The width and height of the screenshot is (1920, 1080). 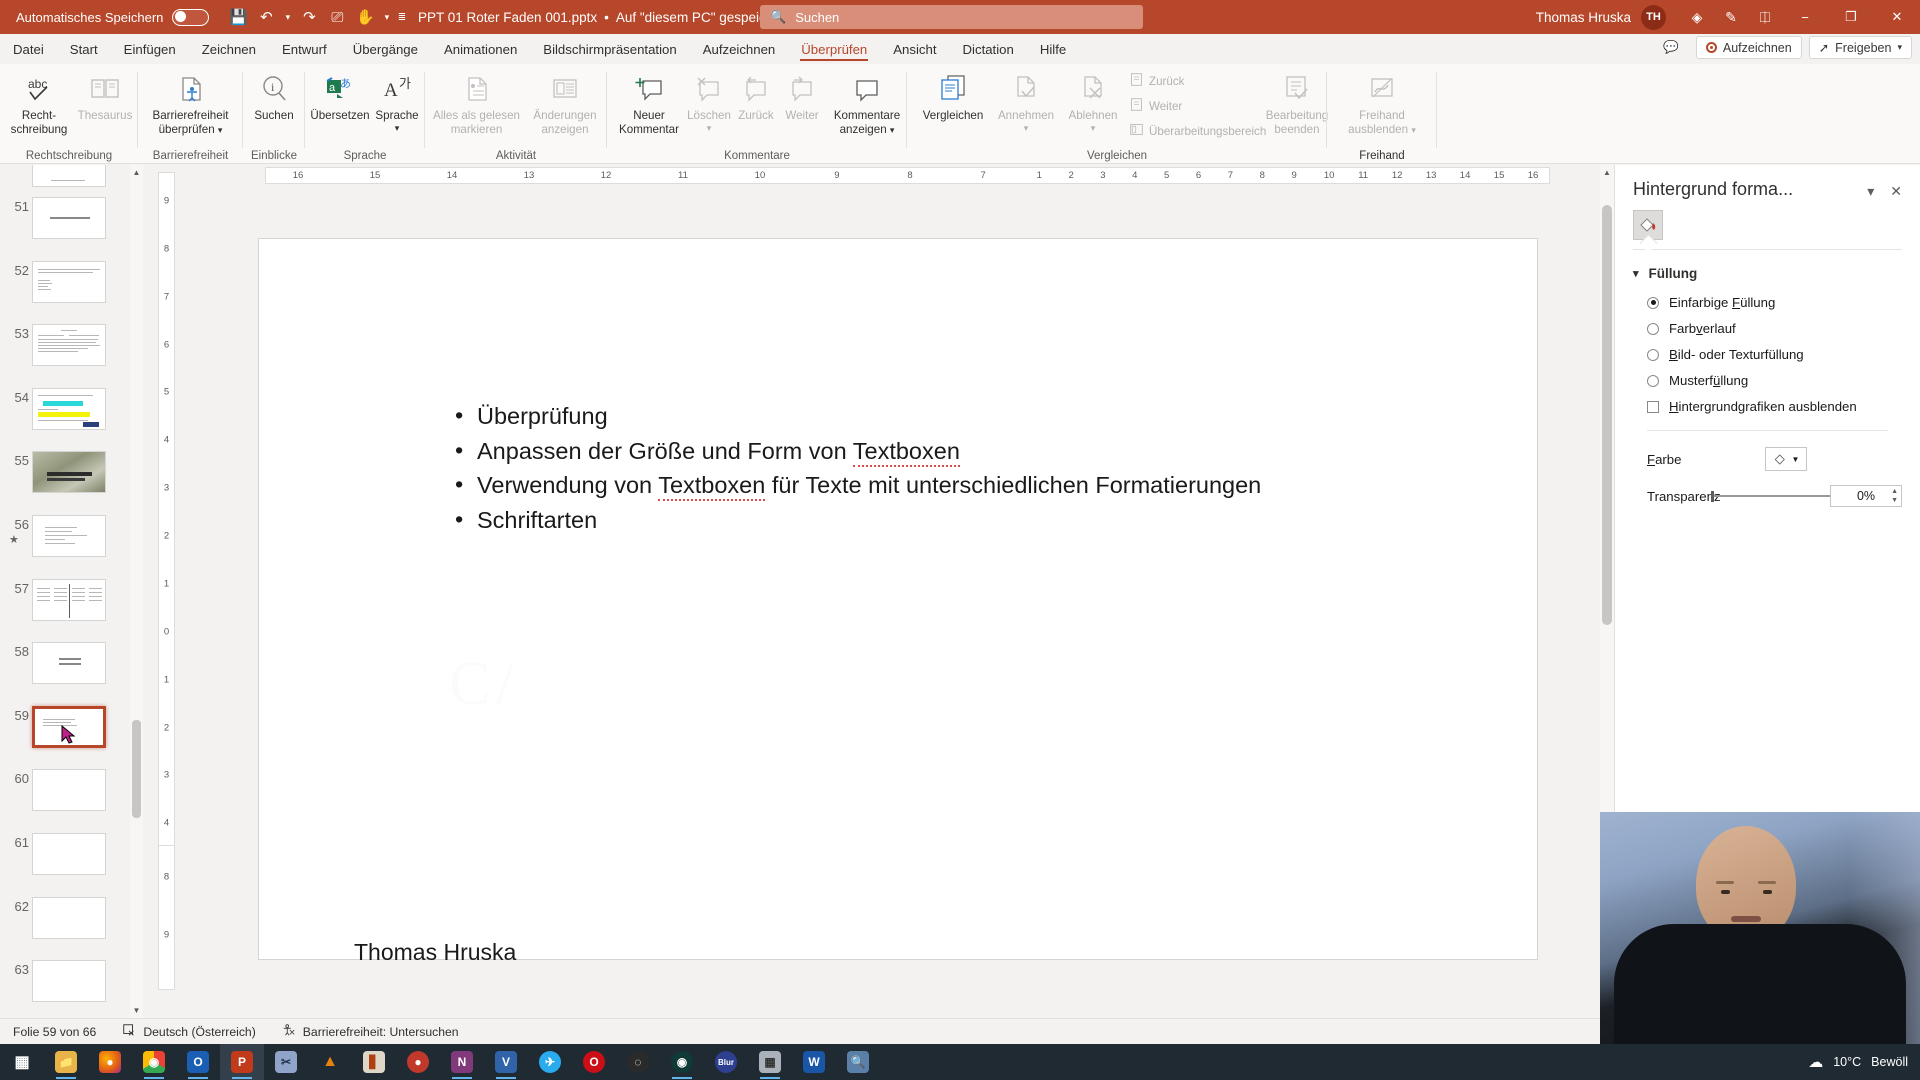 I want to click on spinner-arrows-icon: ▲ ▼, so click(x=1894, y=496).